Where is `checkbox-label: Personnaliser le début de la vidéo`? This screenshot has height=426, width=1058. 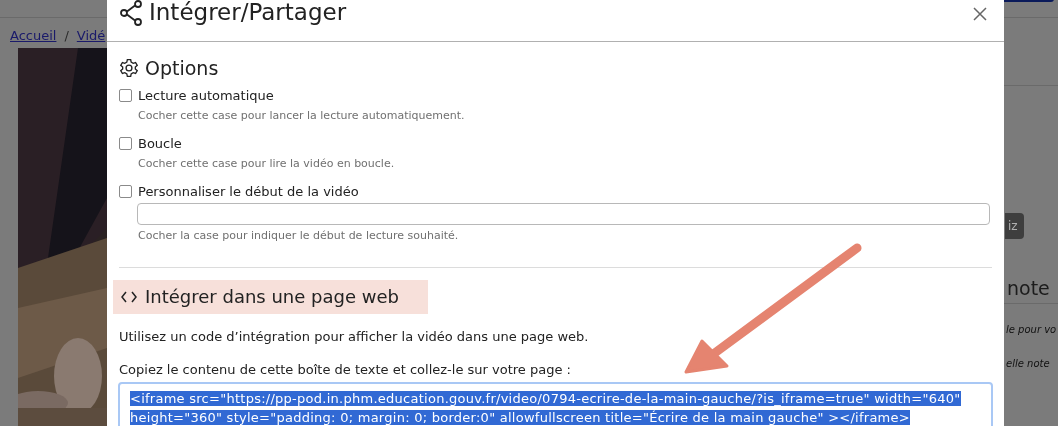 checkbox-label: Personnaliser le début de la vidéo is located at coordinates (248, 191).